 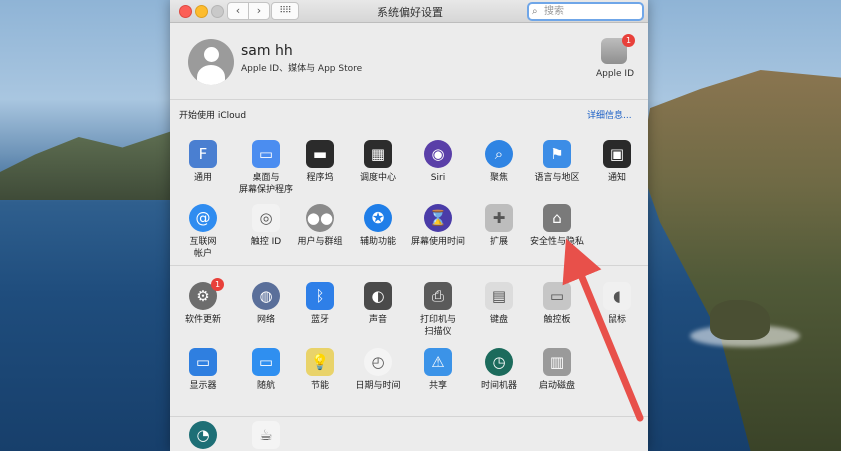 I want to click on flip4mac-icon: ◔, so click(x=203, y=435).